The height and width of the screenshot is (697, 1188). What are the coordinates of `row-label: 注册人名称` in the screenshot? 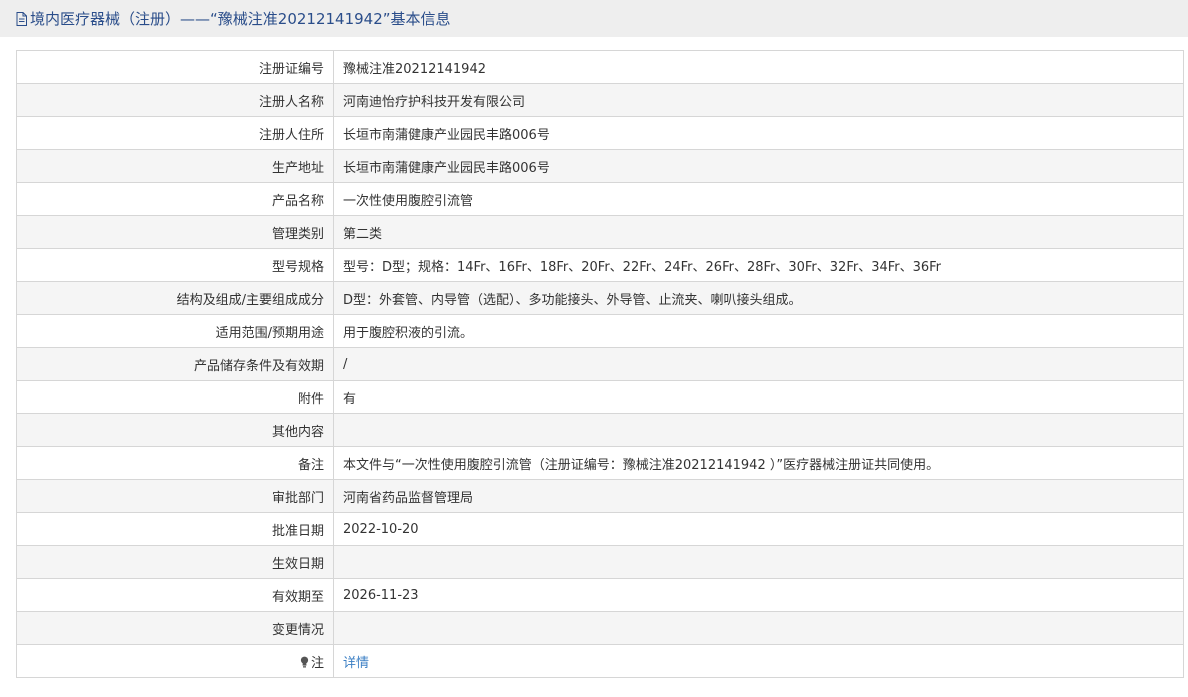 It's located at (175, 100).